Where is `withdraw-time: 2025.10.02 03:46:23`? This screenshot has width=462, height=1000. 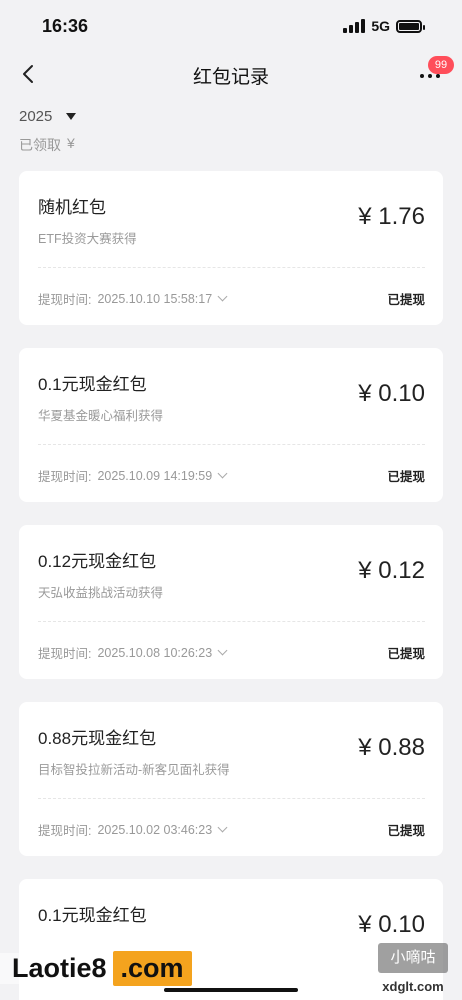
withdraw-time: 2025.10.02 03:46:23 is located at coordinates (155, 829).